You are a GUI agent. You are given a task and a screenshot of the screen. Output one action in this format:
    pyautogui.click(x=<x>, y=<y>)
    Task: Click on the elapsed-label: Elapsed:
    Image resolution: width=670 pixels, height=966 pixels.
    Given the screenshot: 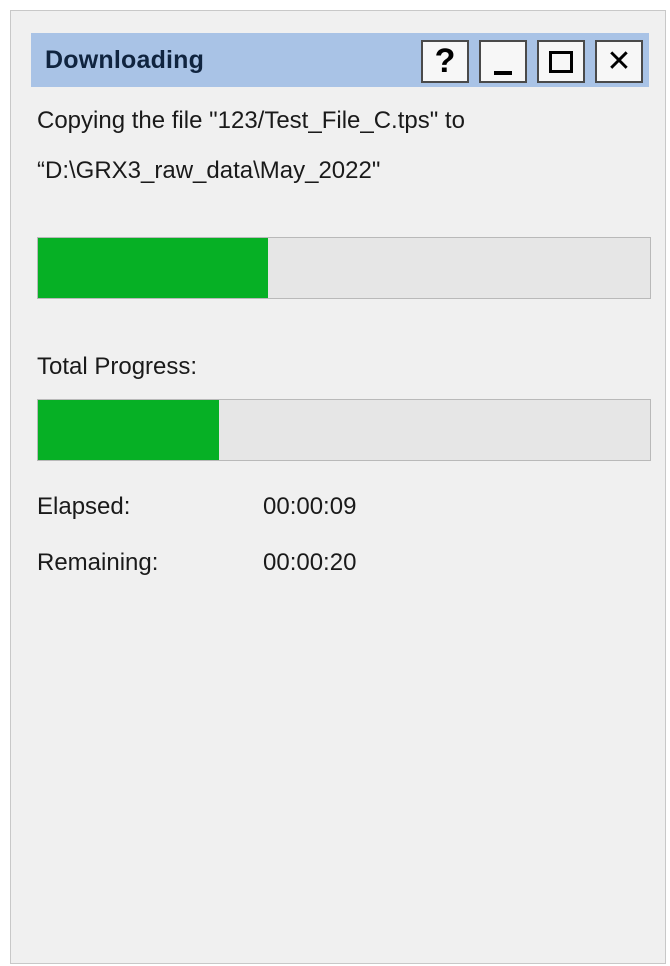 What is the action you would take?
    pyautogui.click(x=84, y=506)
    